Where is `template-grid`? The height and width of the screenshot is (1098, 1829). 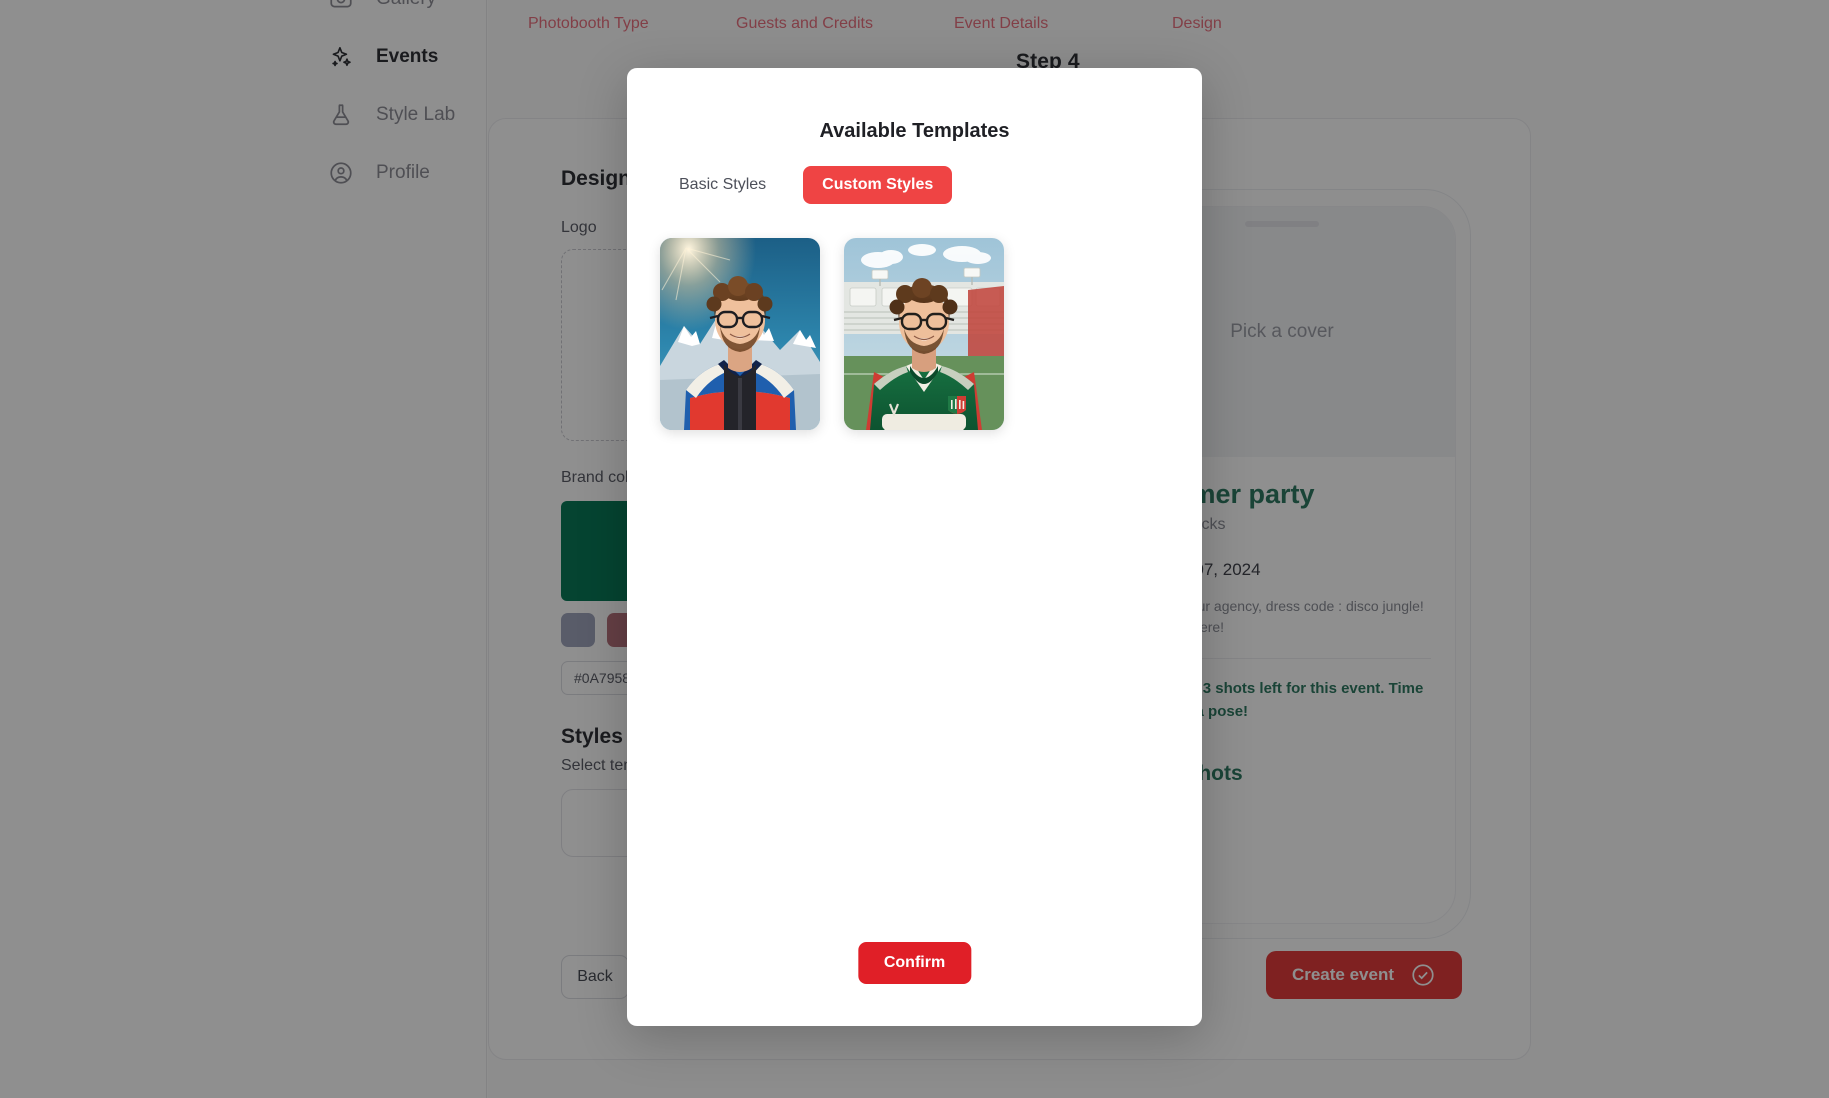
template-grid is located at coordinates (914, 334).